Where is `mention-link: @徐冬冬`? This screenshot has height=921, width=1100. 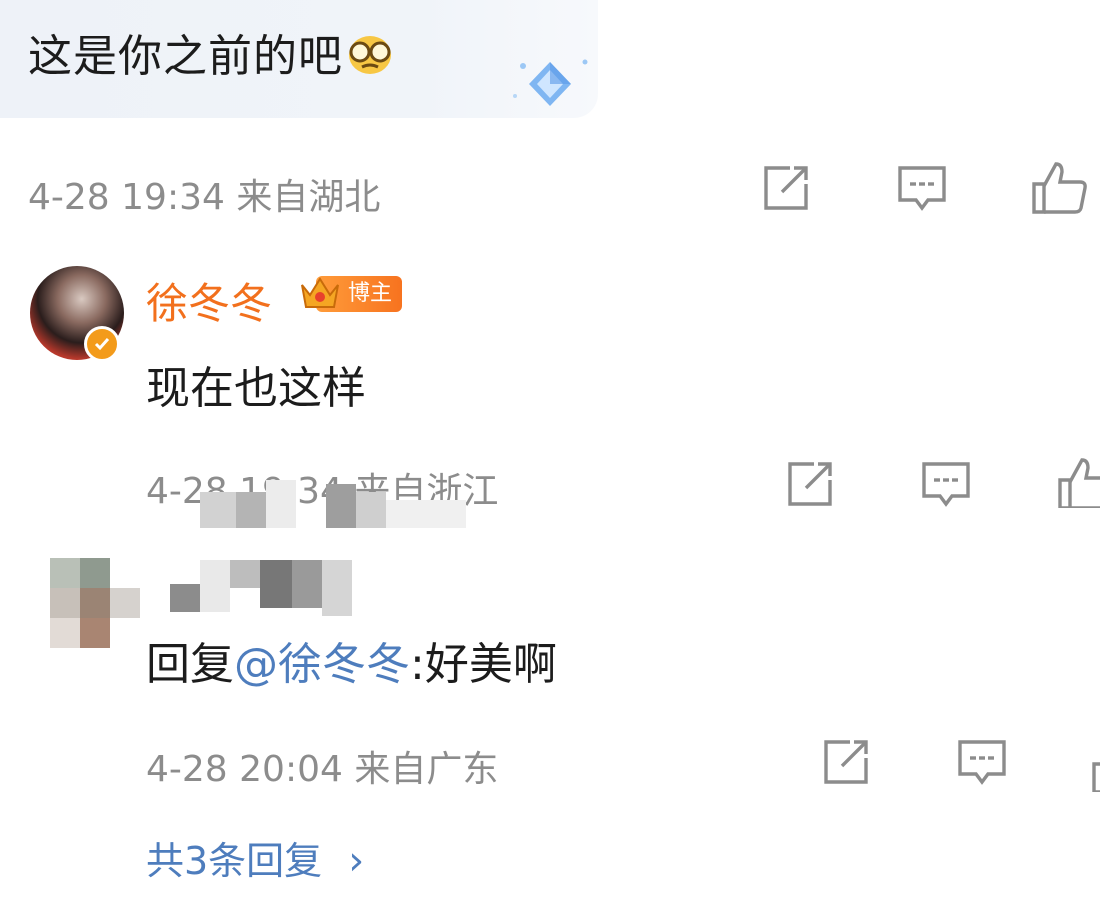
mention-link: @徐冬冬 is located at coordinates (322, 664).